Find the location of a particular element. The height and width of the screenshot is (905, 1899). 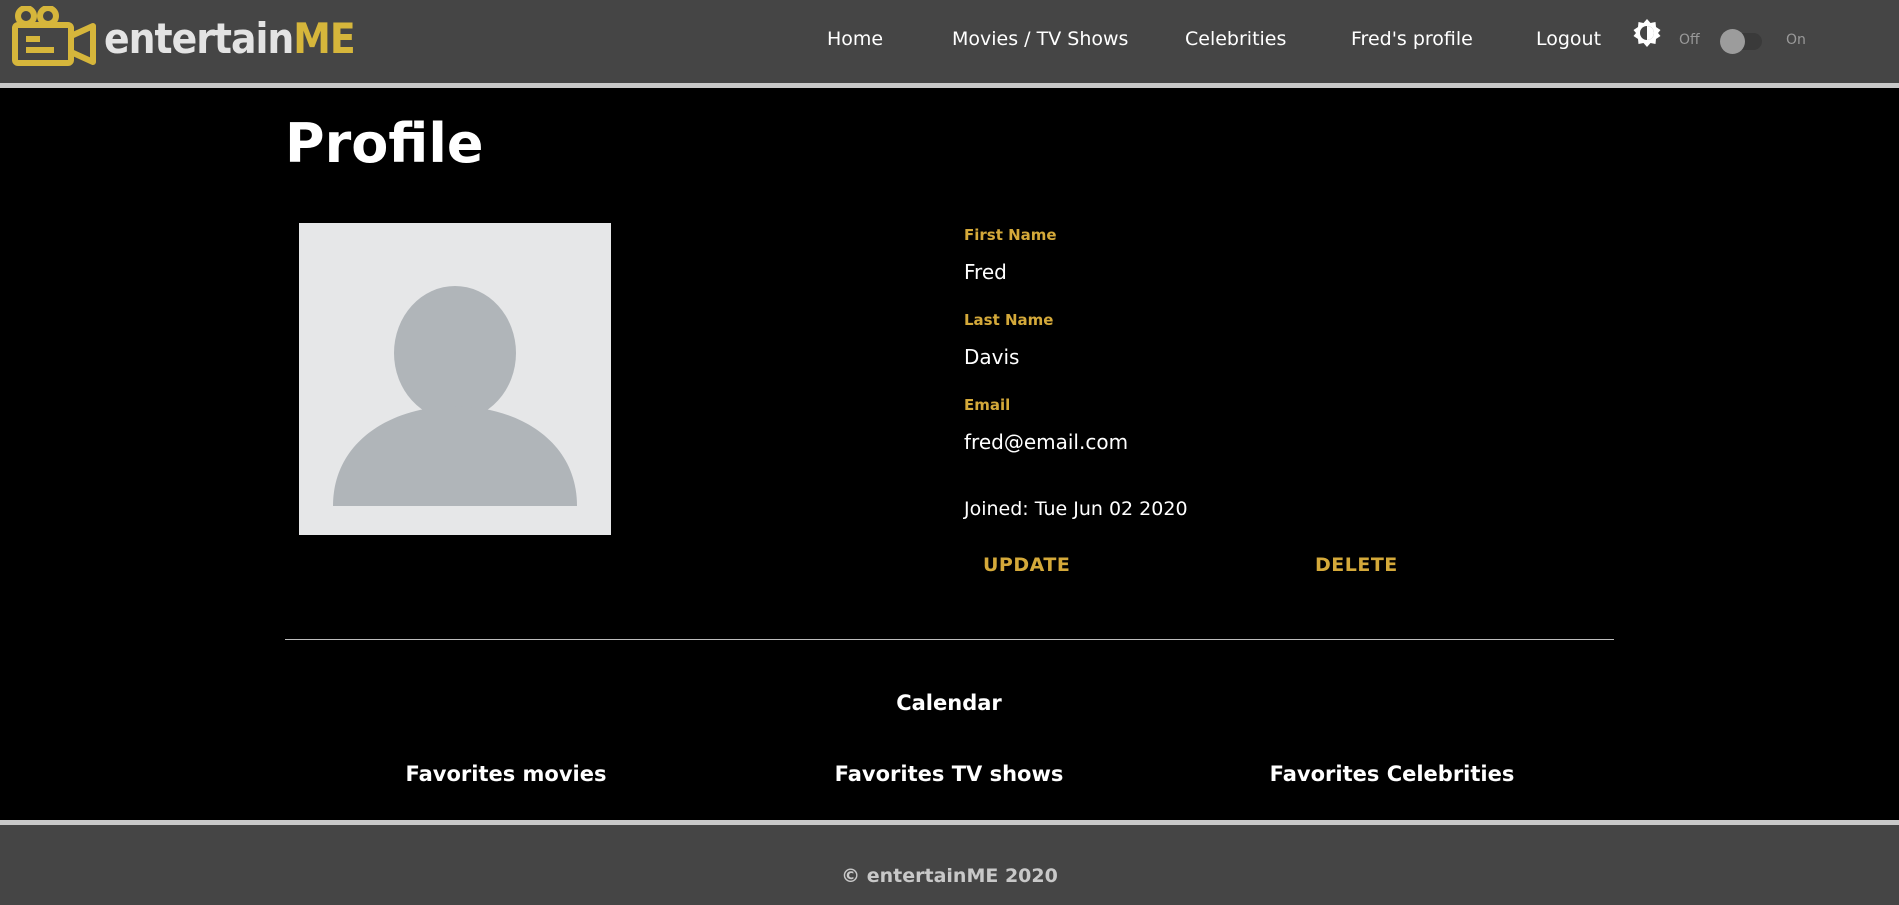

theme-toggle-off-label: Off is located at coordinates (1689, 40).